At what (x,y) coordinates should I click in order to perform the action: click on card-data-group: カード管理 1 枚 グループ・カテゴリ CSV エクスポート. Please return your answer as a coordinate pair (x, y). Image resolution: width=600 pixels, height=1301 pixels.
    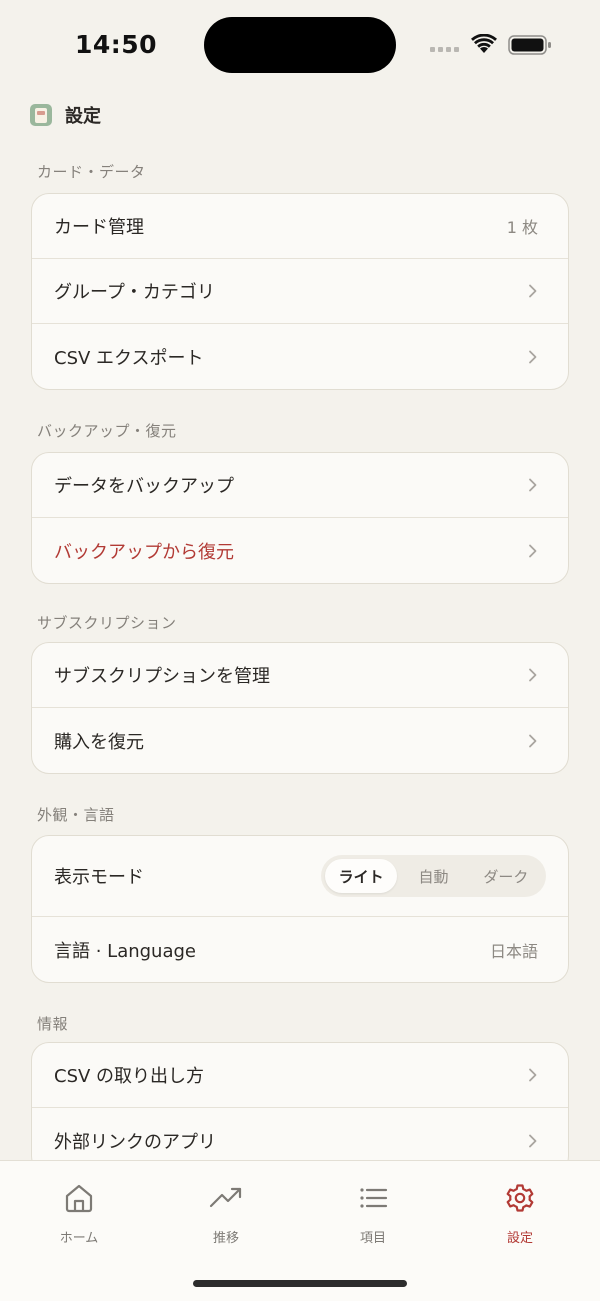
    Looking at the image, I should click on (300, 291).